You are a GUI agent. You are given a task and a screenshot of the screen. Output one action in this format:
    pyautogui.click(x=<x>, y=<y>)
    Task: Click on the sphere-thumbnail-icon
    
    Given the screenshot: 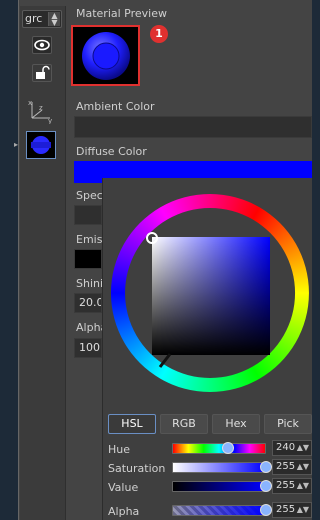 What is the action you would take?
    pyautogui.click(x=41, y=145)
    